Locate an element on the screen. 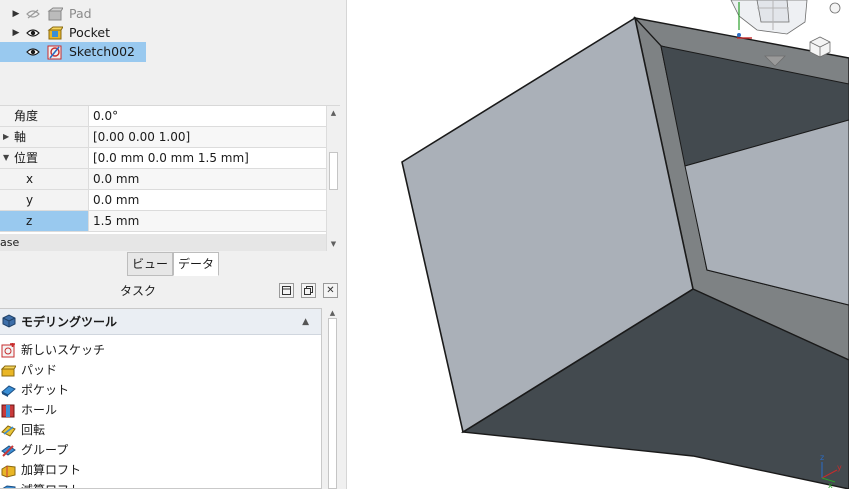 The width and height of the screenshot is (849, 489). property-group-header: ase is located at coordinates (163, 242).